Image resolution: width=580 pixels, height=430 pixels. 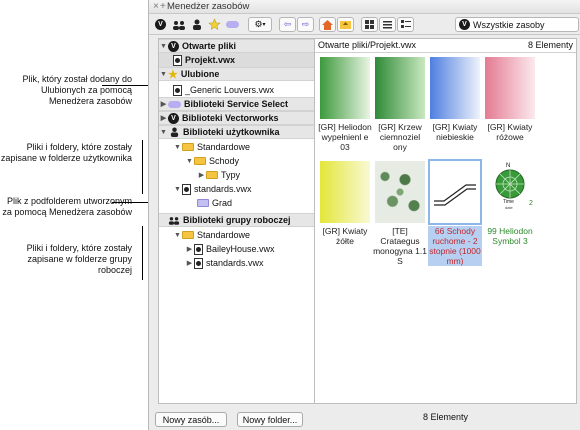 I want to click on star-glyph, so click(x=214, y=24).